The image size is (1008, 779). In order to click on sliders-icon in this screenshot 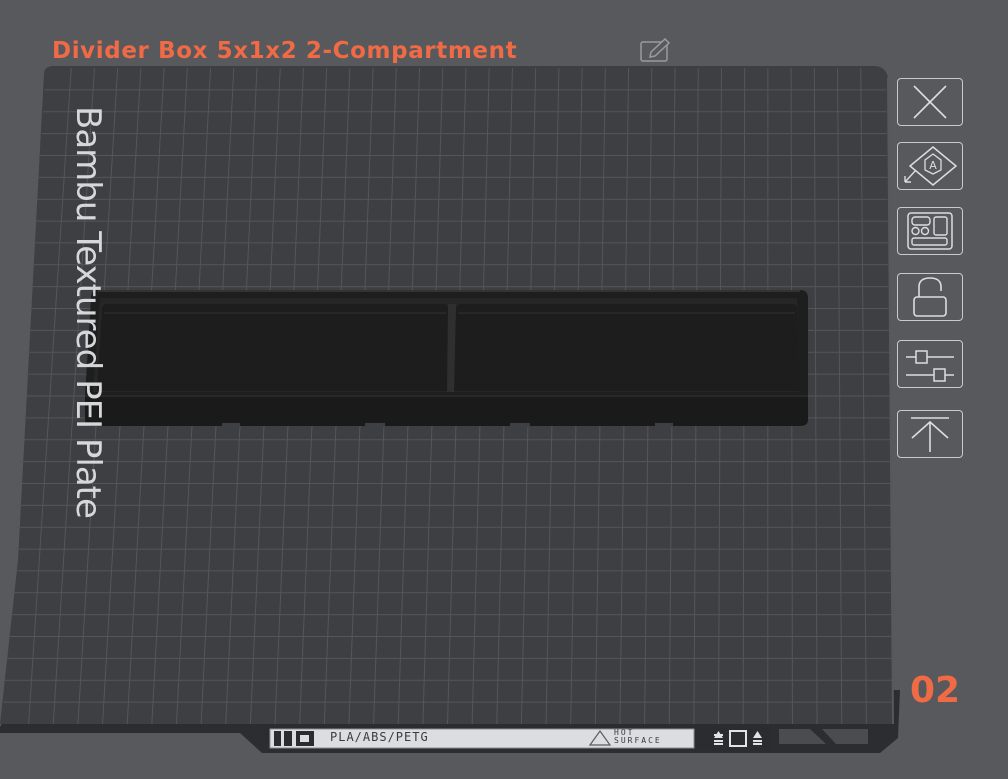, I will do `click(930, 366)`.